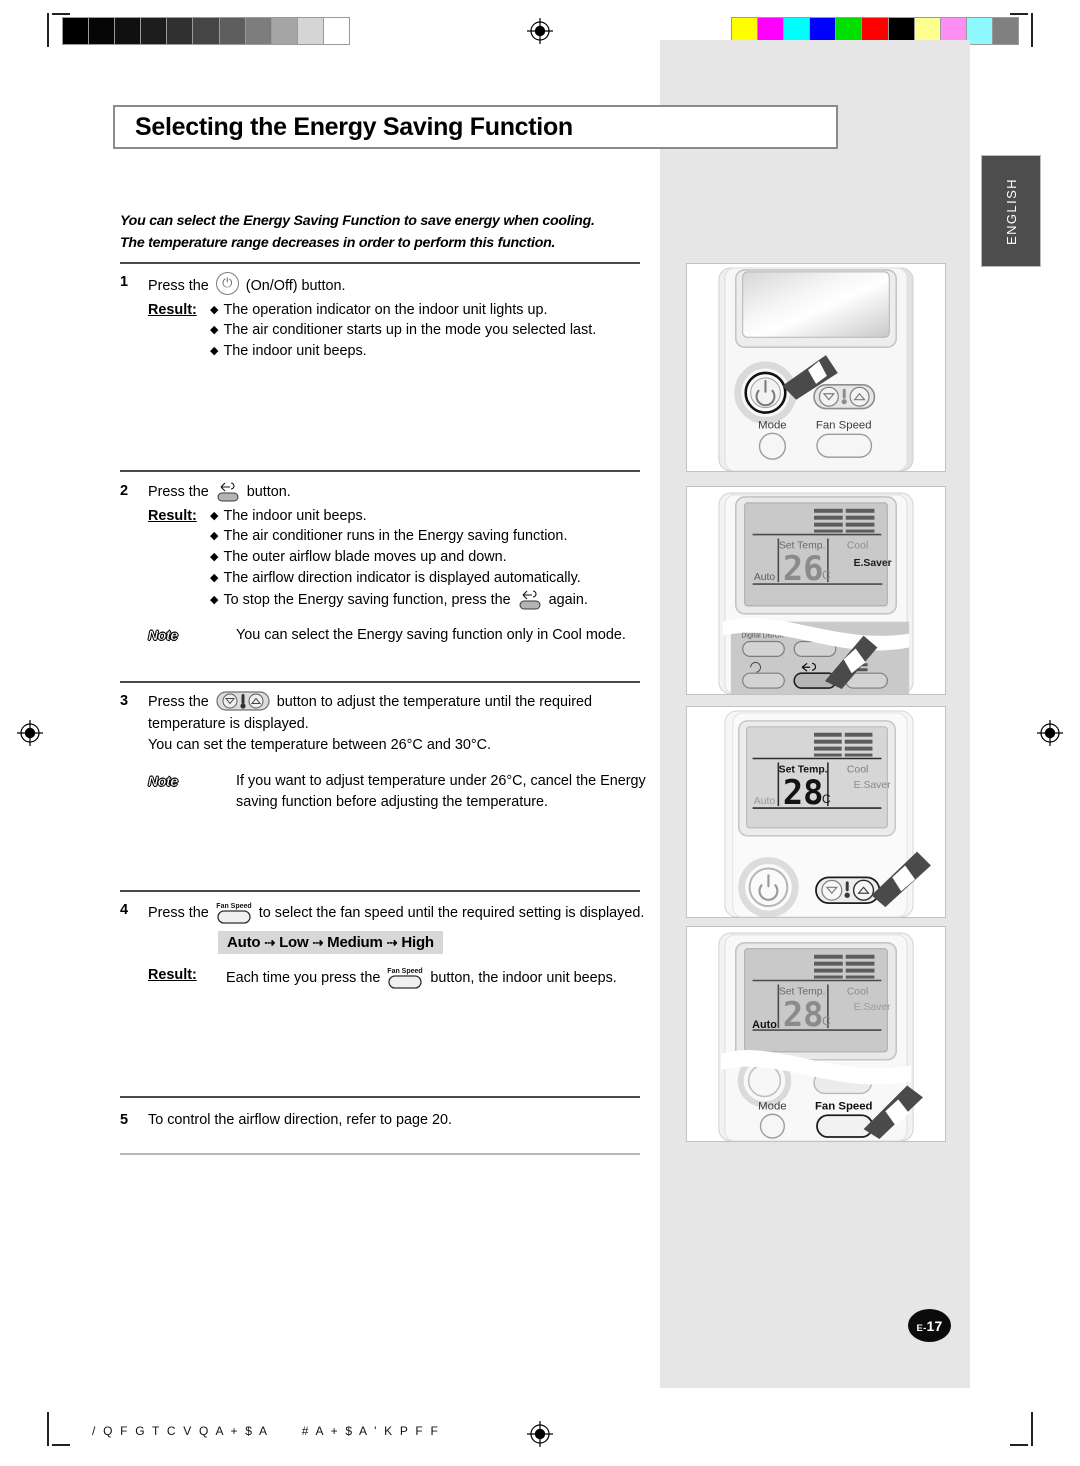  What do you see at coordinates (124, 282) in the screenshot?
I see `step-1-number: 1` at bounding box center [124, 282].